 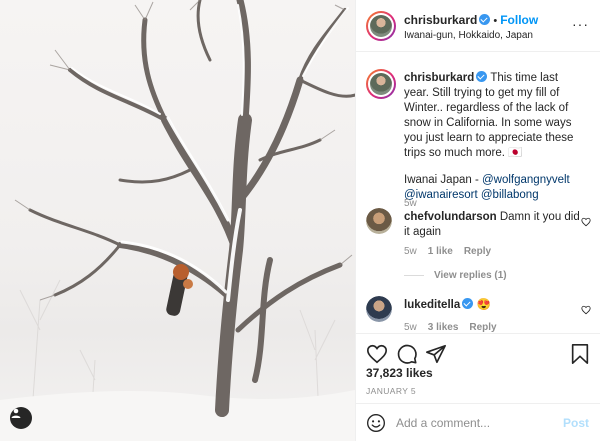 I want to click on view-replies-label: View replies (1), so click(x=470, y=275).